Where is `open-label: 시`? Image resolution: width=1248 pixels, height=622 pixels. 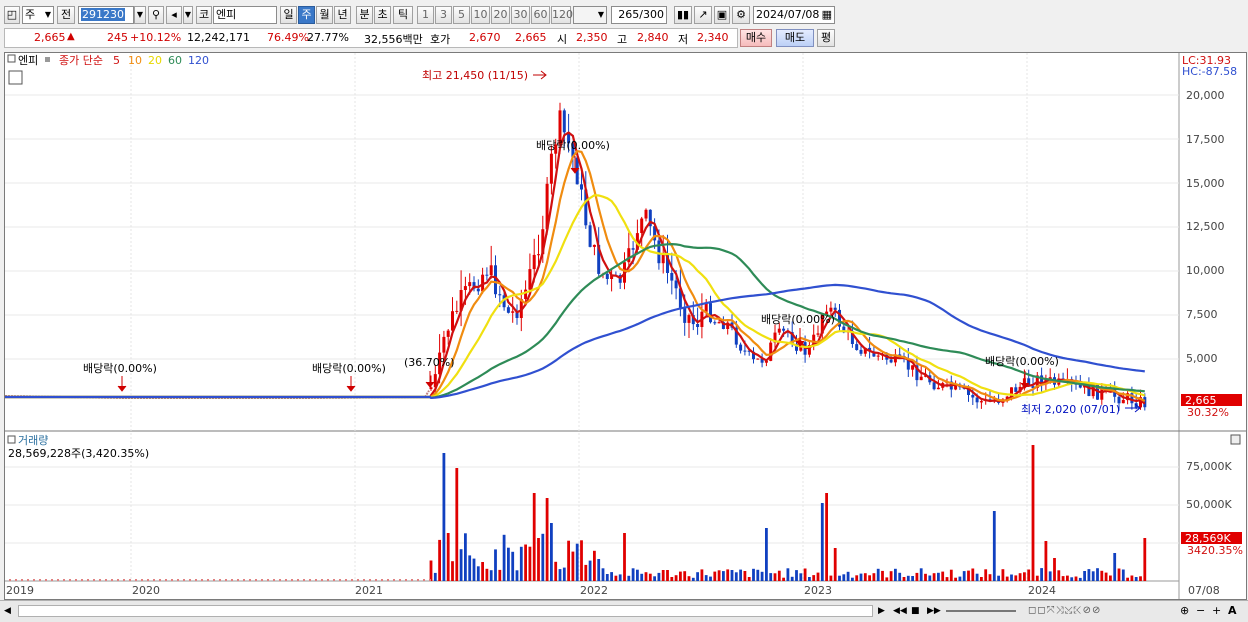
open-label: 시 is located at coordinates (562, 39).